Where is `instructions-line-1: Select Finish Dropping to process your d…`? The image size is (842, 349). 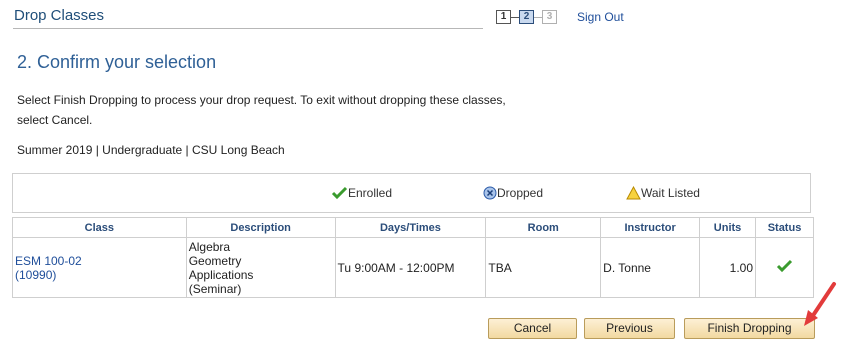 instructions-line-1: Select Finish Dropping to process your d… is located at coordinates (261, 100).